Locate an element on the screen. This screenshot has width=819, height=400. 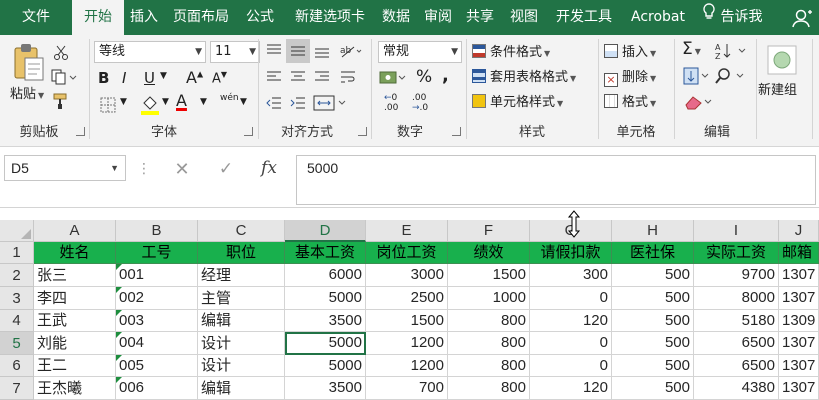
phonetic-guide-button: wén is located at coordinates (229, 98).